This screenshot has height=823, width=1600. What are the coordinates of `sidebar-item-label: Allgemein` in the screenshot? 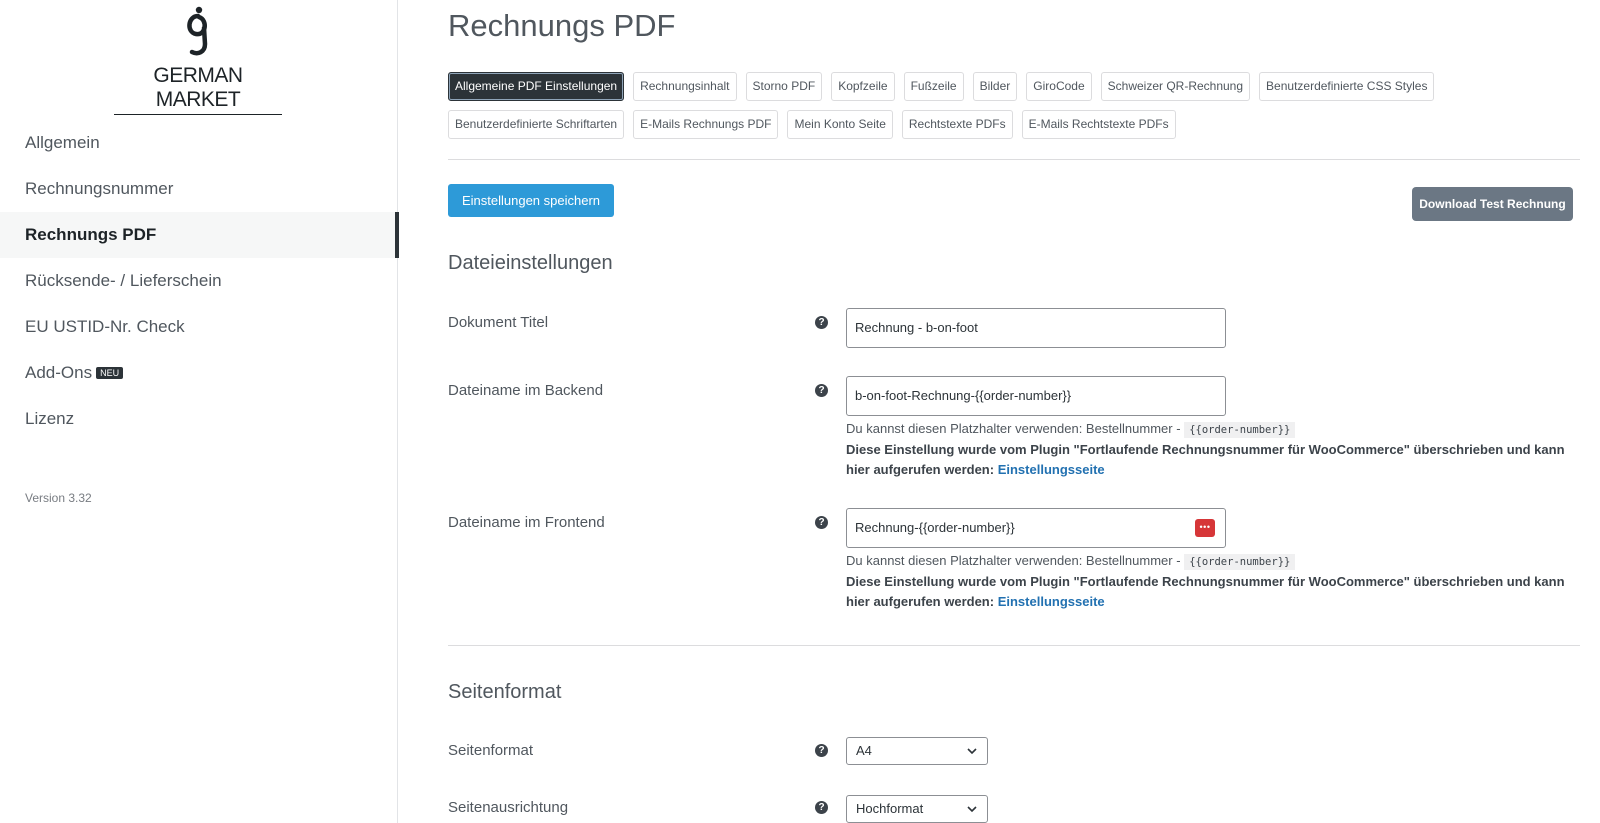 It's located at (62, 142).